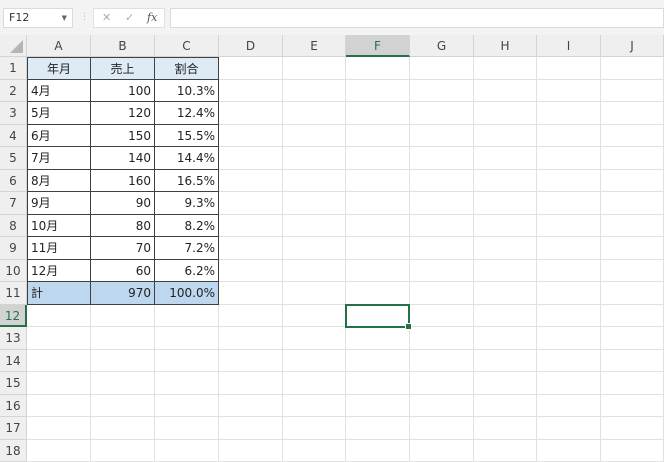 The image size is (664, 462). What do you see at coordinates (187, 293) in the screenshot?
I see `cell-C11: 100.0%` at bounding box center [187, 293].